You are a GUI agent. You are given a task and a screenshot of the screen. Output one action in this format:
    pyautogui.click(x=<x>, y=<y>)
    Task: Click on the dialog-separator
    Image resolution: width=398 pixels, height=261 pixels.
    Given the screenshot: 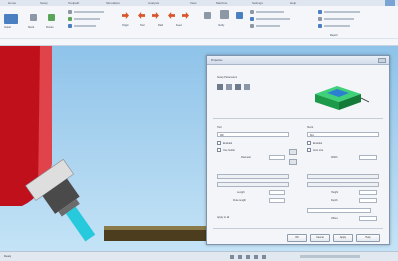 What is the action you would take?
    pyautogui.click(x=298, y=118)
    